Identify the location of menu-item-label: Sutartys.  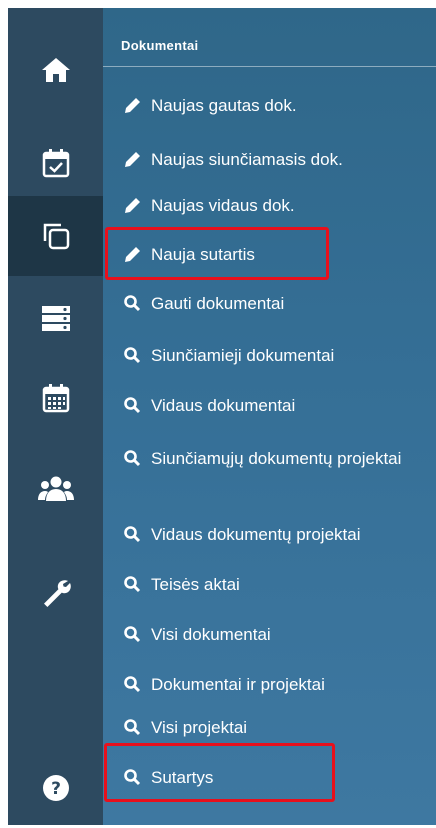
(182, 777).